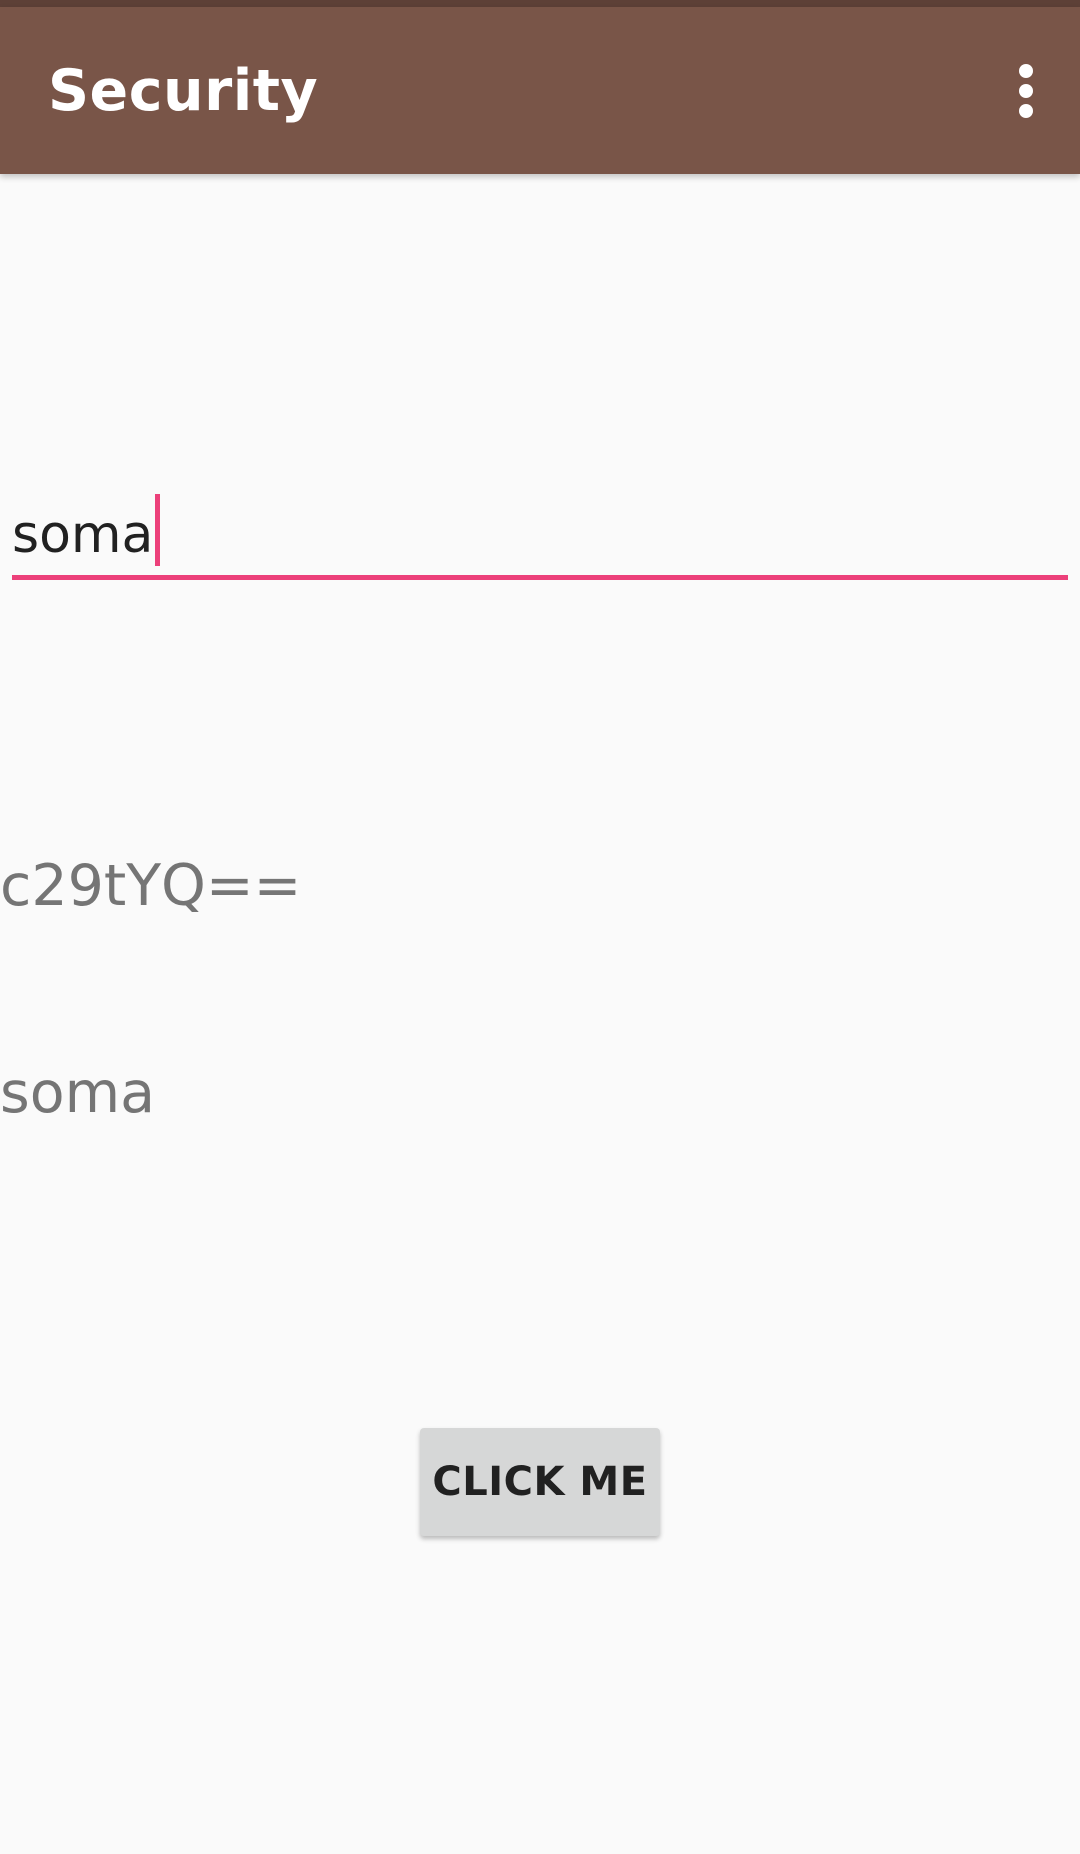 This screenshot has width=1080, height=1854. I want to click on more-vert-icon, so click(1026, 90).